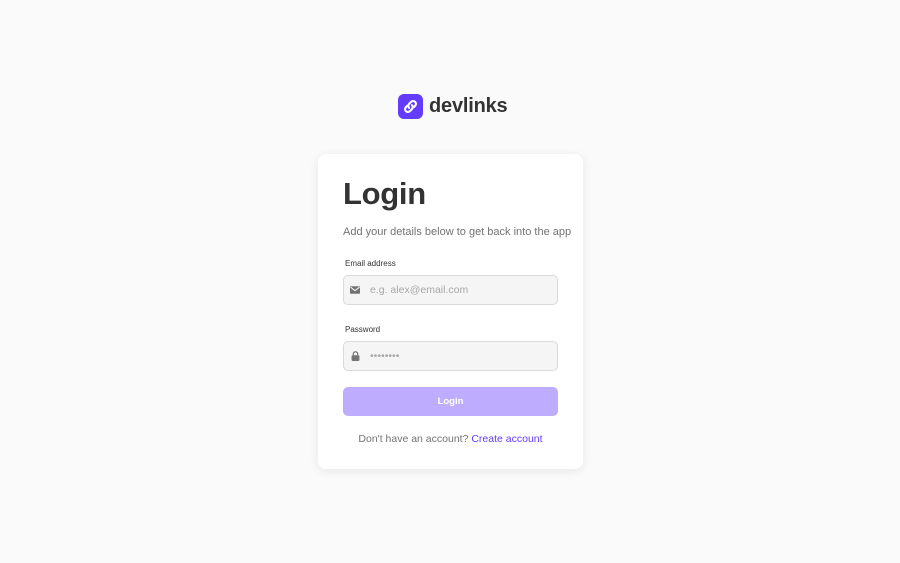  I want to click on brand-name: devlinks, so click(468, 106).